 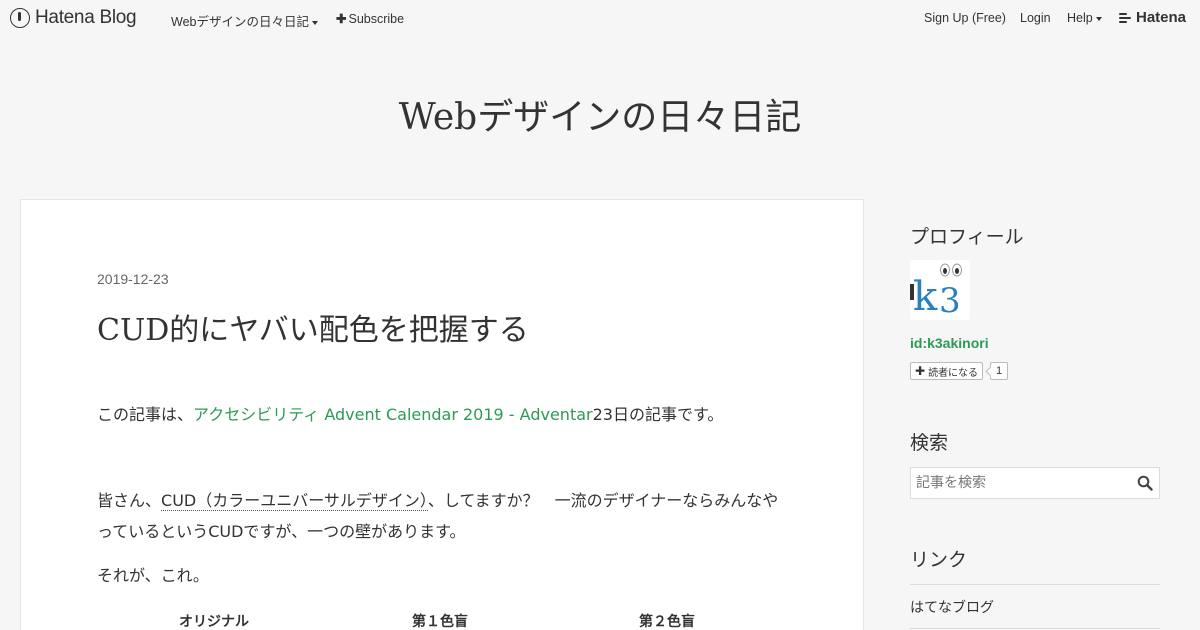 I want to click on hatena-blog-icon, so click(x=20, y=18).